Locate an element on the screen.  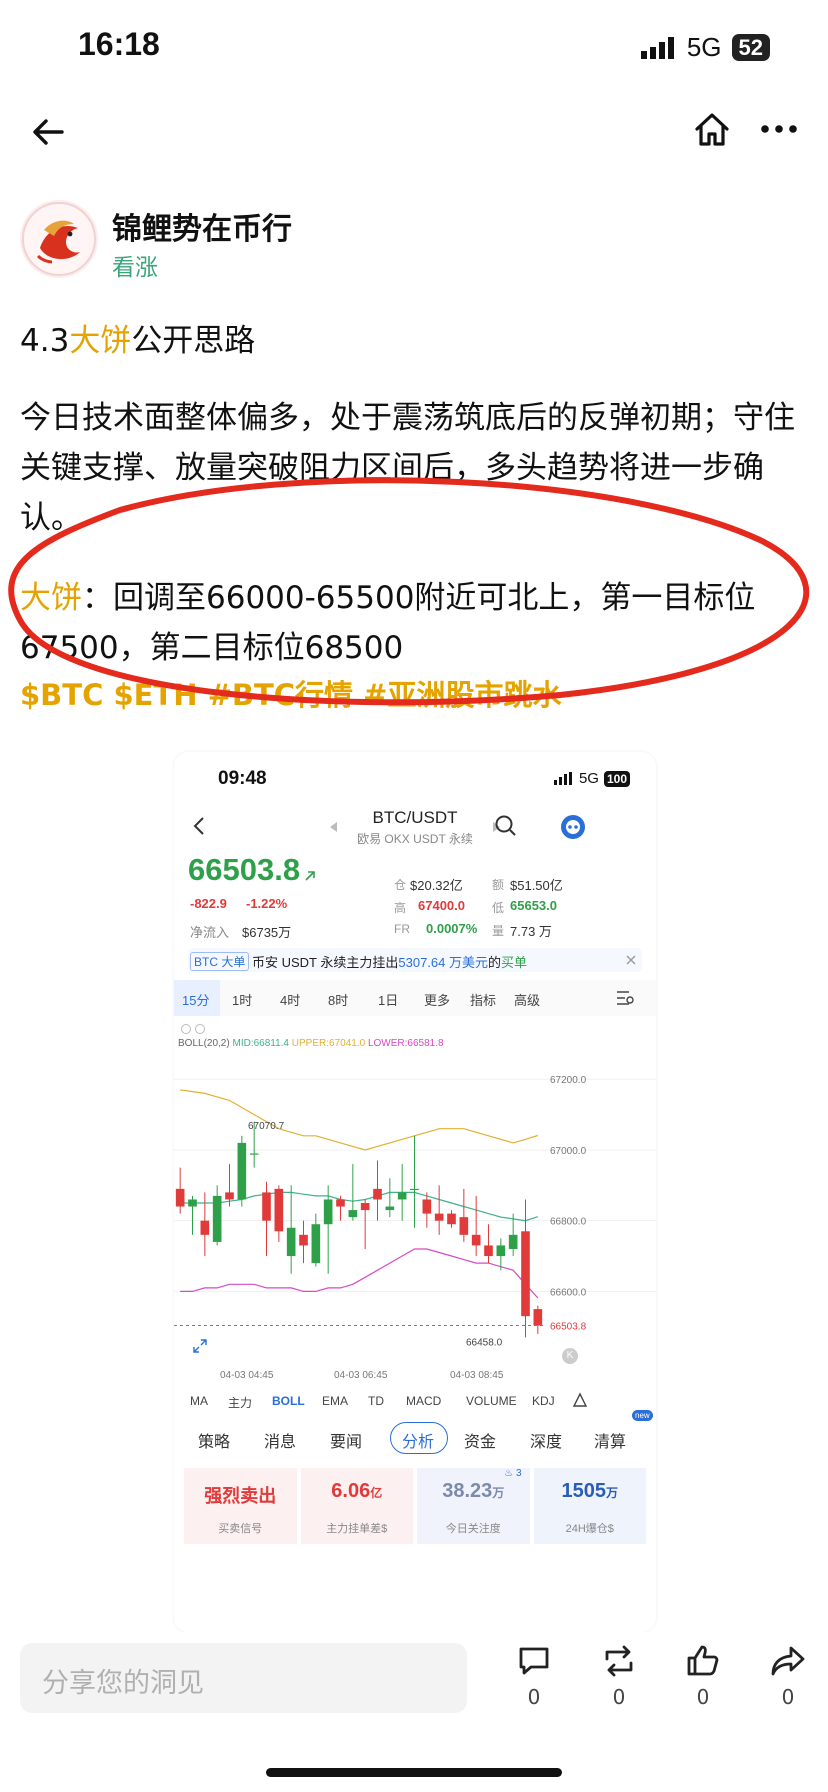
card-liquidation: 1505万 24H爆仓$ is located at coordinates (590, 1506).